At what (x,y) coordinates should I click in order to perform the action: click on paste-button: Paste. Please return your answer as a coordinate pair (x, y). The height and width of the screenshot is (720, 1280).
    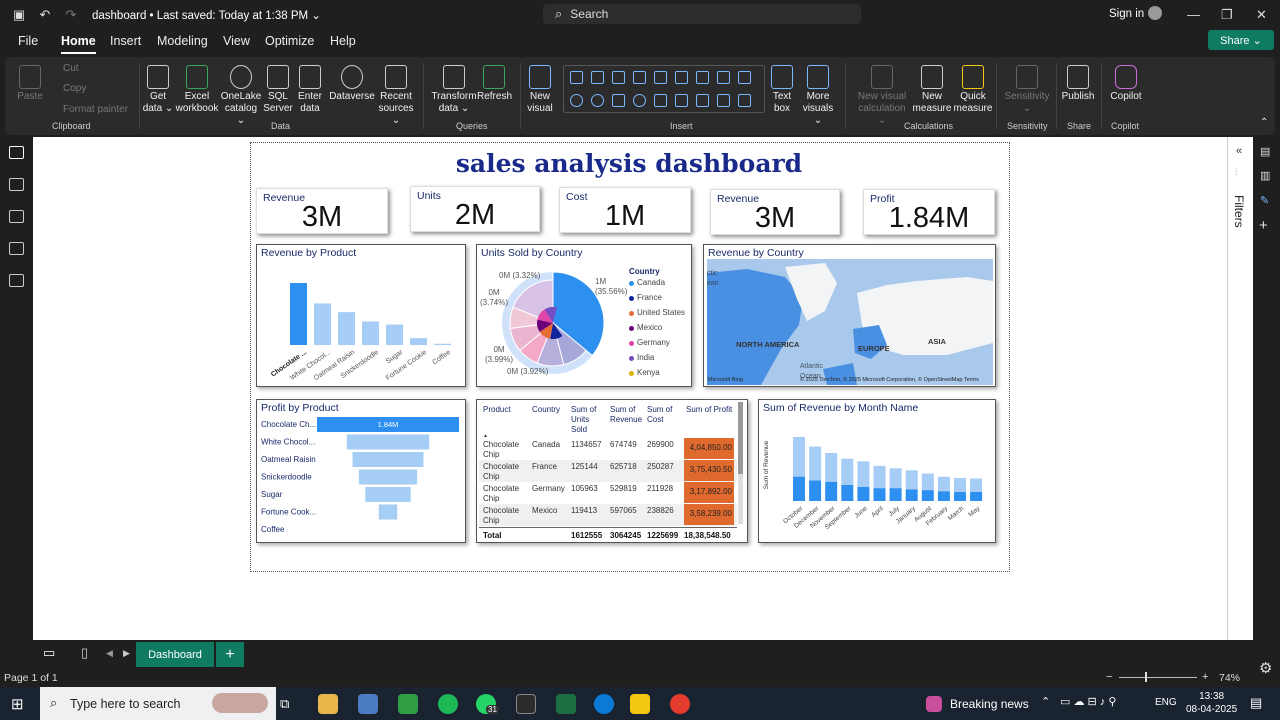
    Looking at the image, I should click on (30, 84).